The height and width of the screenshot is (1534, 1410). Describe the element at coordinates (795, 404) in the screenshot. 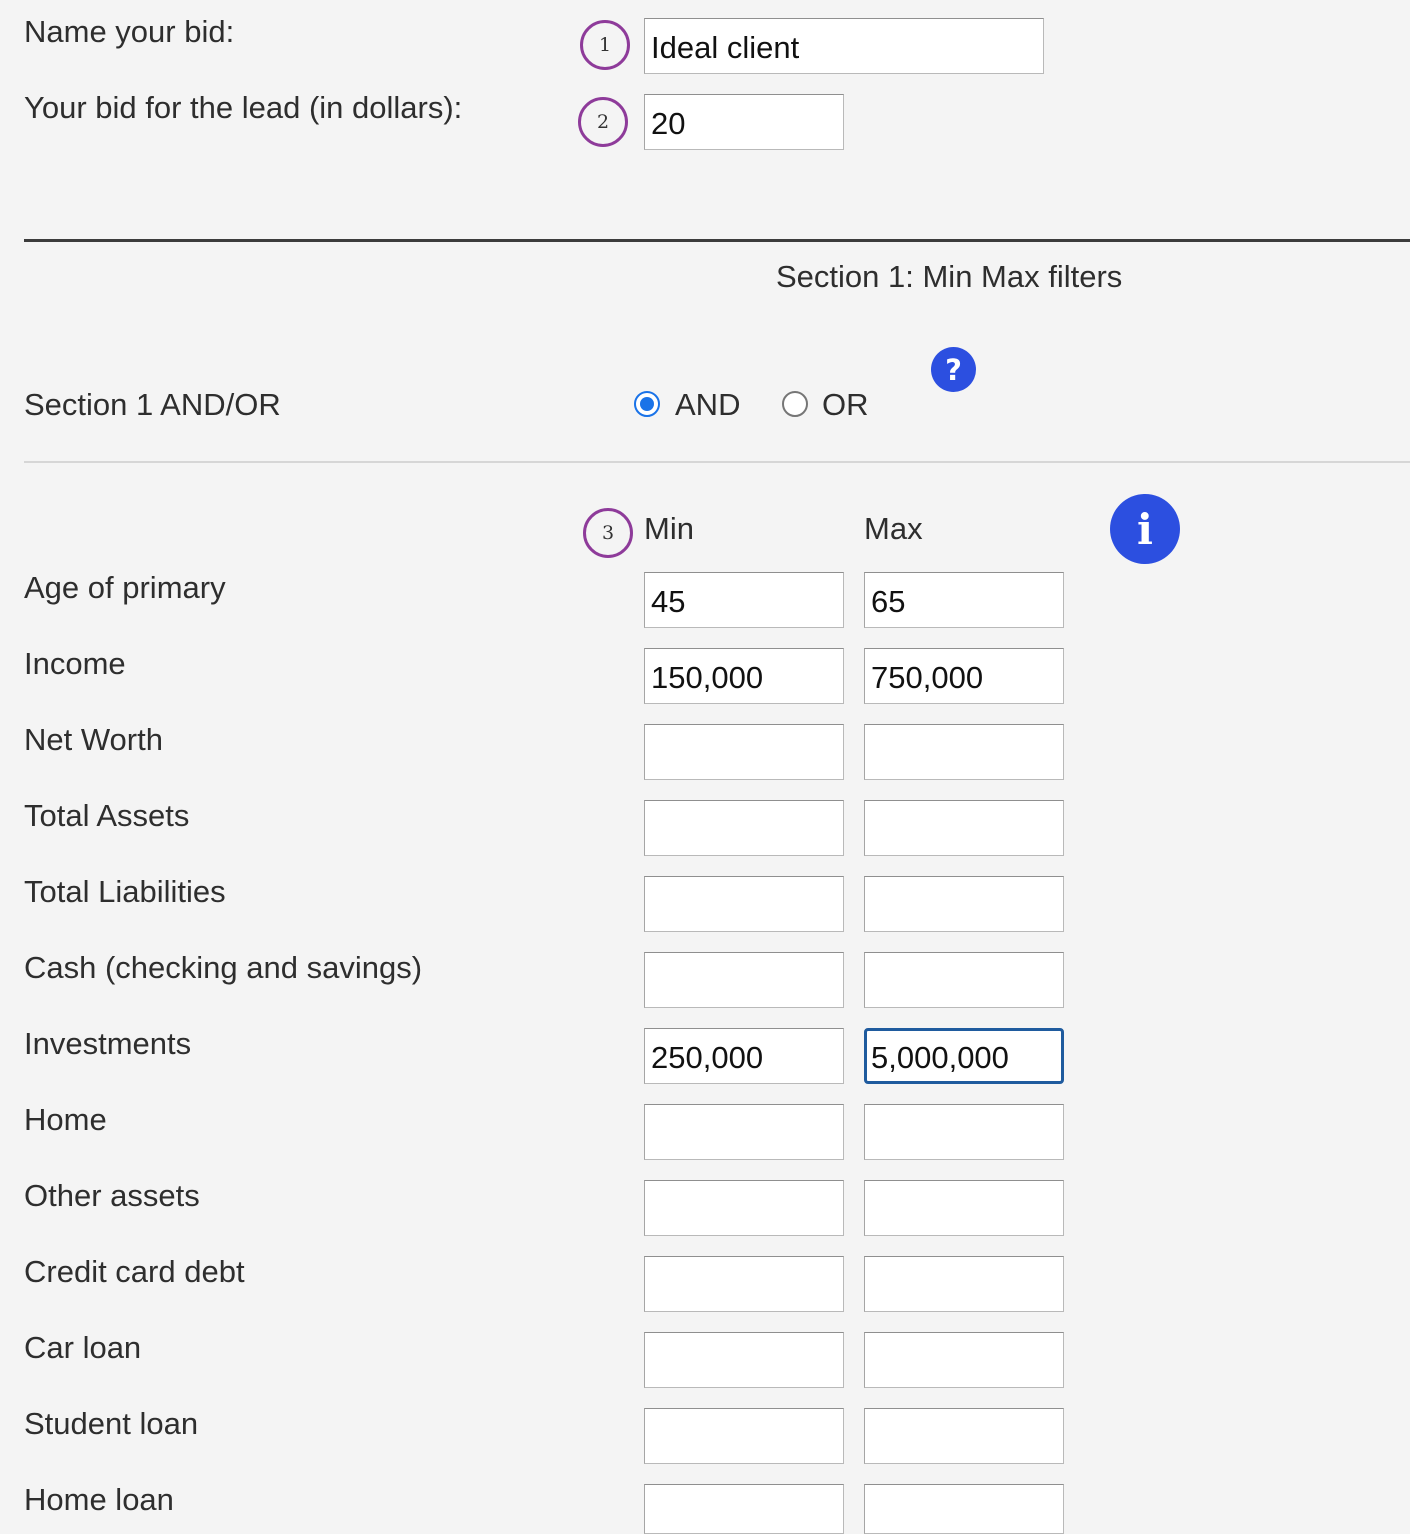

I see `or-radio` at that location.